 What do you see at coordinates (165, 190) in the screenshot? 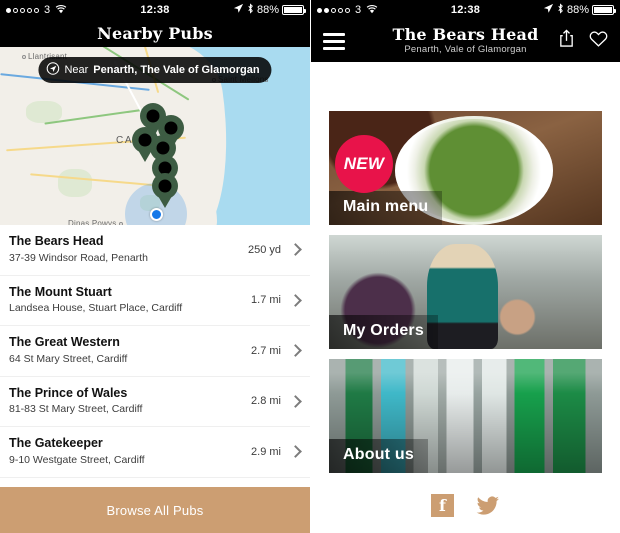
I see `map-pin` at bounding box center [165, 190].